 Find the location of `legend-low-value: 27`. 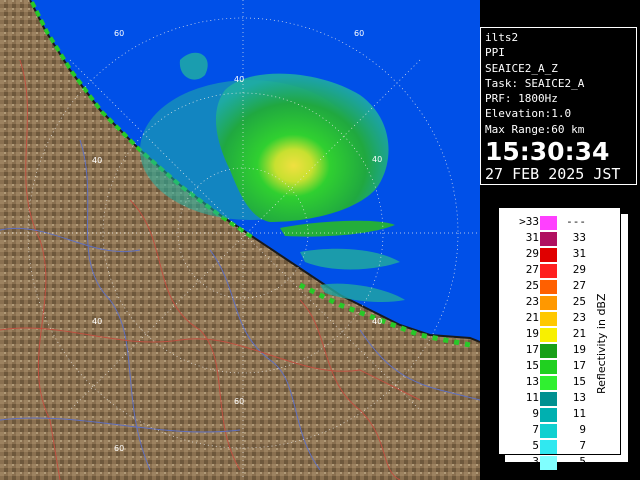

legend-low-value: 27 is located at coordinates (532, 269).